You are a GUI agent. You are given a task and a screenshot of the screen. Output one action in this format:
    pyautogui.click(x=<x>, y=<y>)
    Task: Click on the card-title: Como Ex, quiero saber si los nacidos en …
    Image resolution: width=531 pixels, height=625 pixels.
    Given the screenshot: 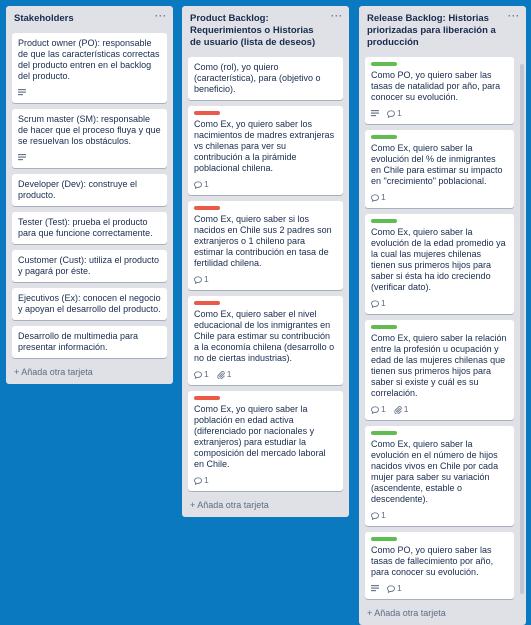 What is the action you would take?
    pyautogui.click(x=263, y=241)
    